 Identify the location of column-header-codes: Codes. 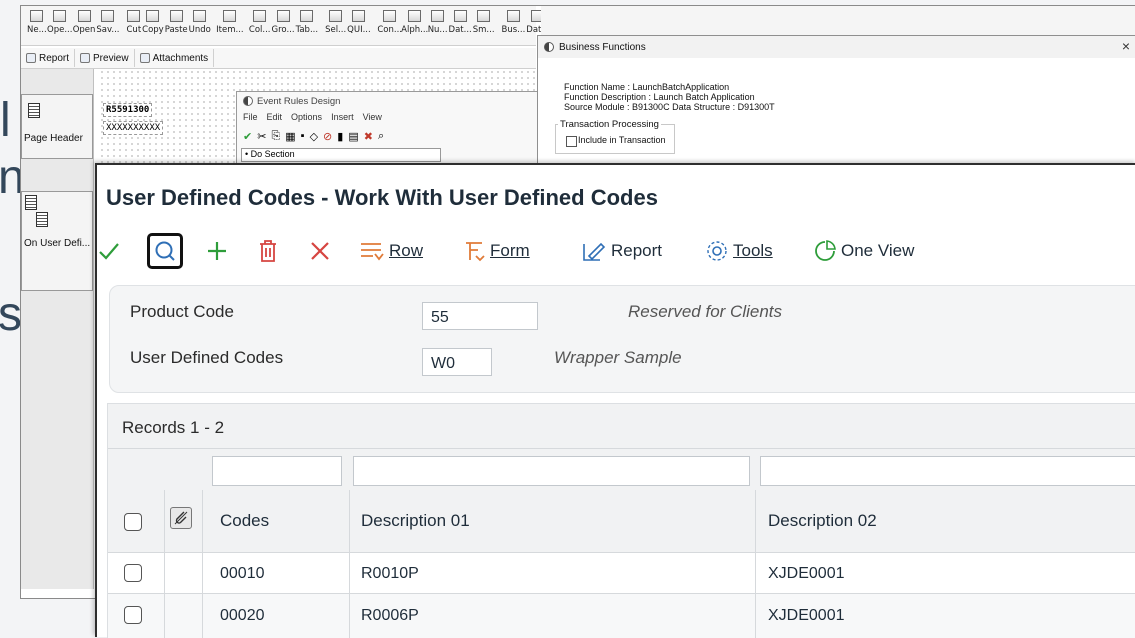
(244, 521).